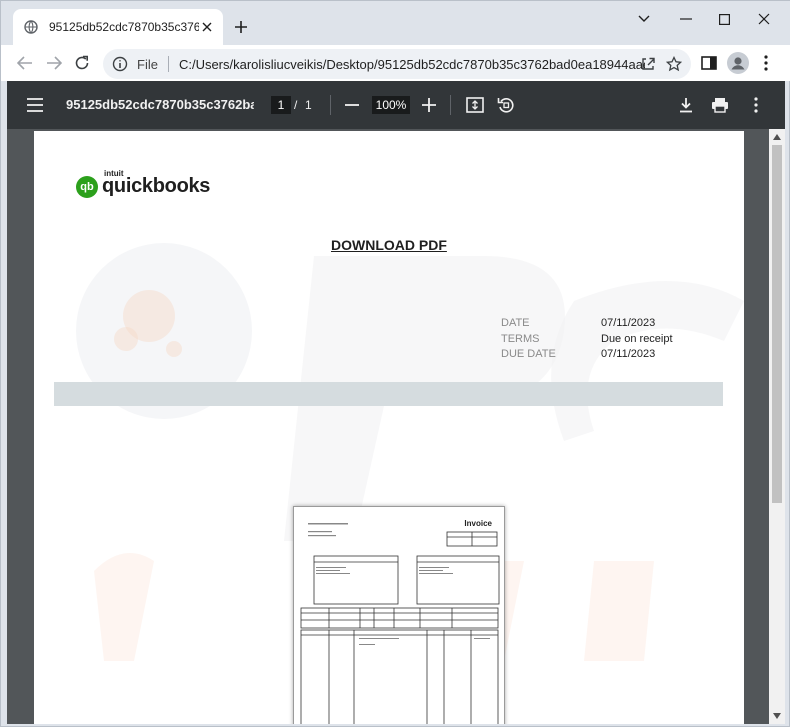 The width and height of the screenshot is (790, 727). What do you see at coordinates (352, 105) in the screenshot?
I see `zoom-out-icon` at bounding box center [352, 105].